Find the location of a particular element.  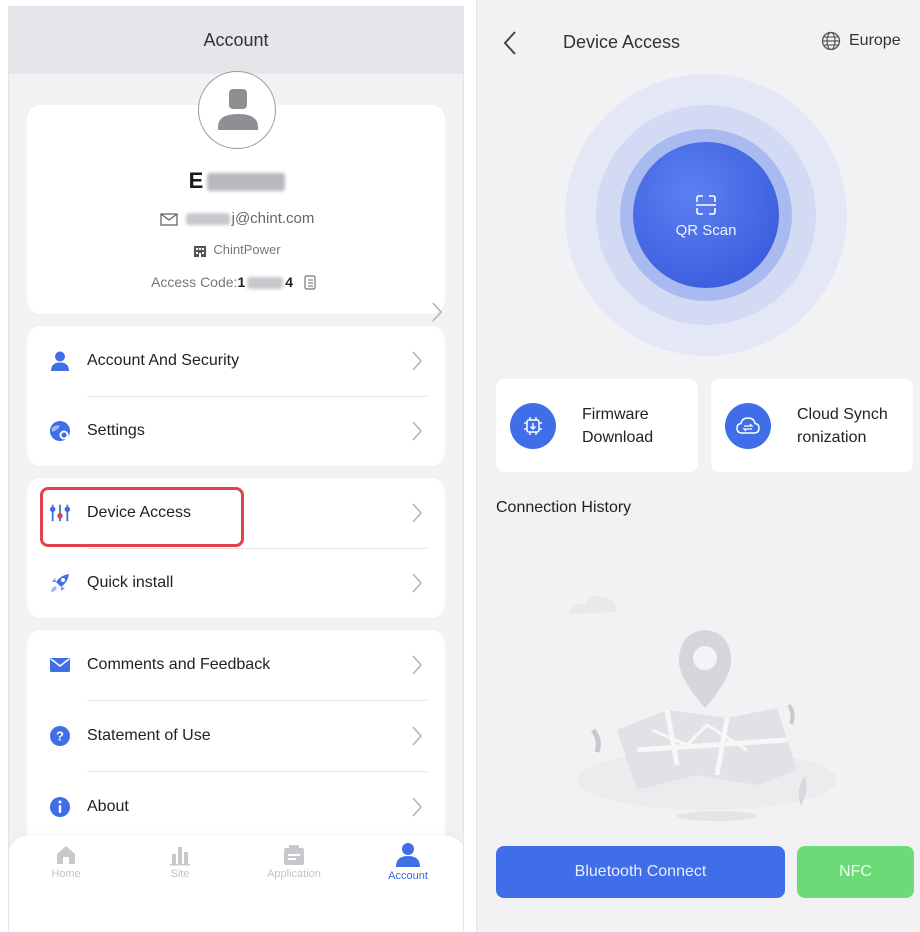

user-email: j@chint.com is located at coordinates (236, 218).